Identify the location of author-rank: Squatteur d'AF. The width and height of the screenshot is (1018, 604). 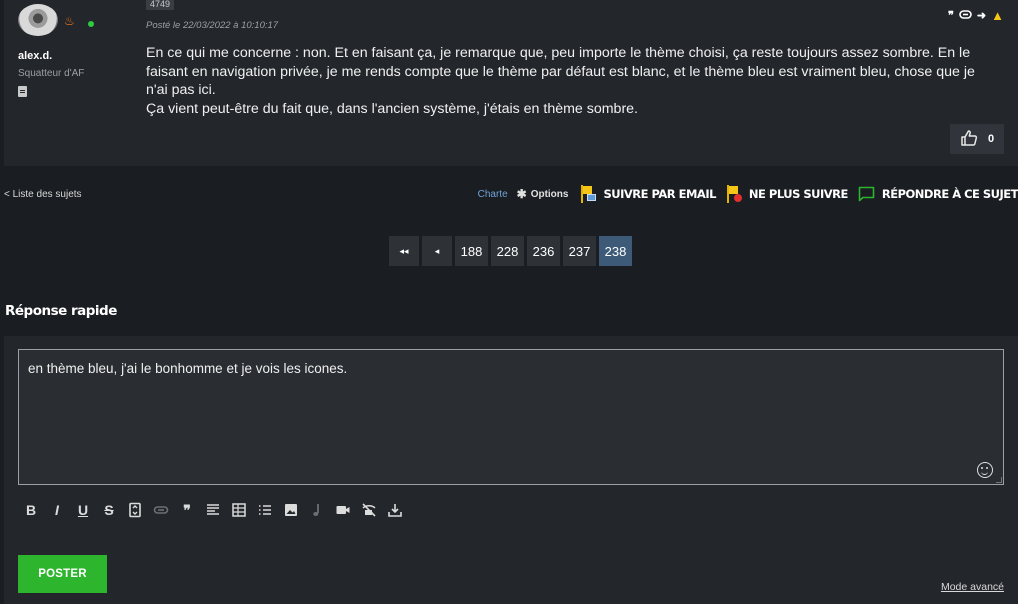
(51, 73).